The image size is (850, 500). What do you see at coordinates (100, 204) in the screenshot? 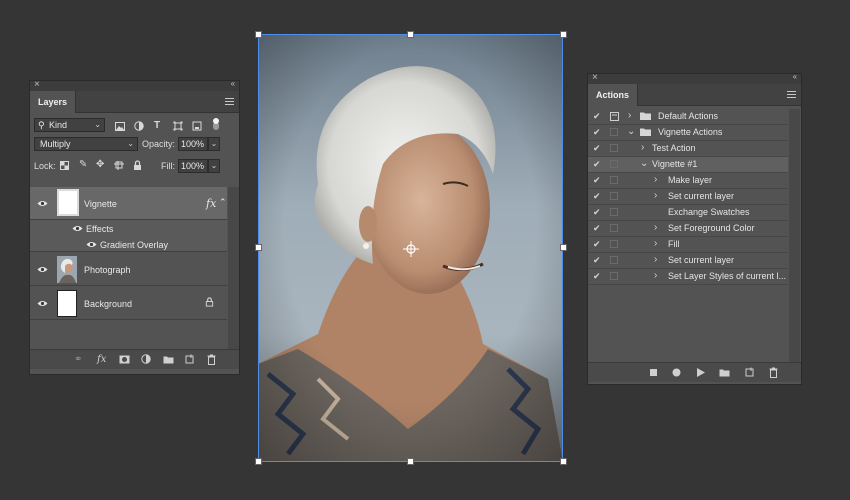
I see `layer-name: Vignette` at bounding box center [100, 204].